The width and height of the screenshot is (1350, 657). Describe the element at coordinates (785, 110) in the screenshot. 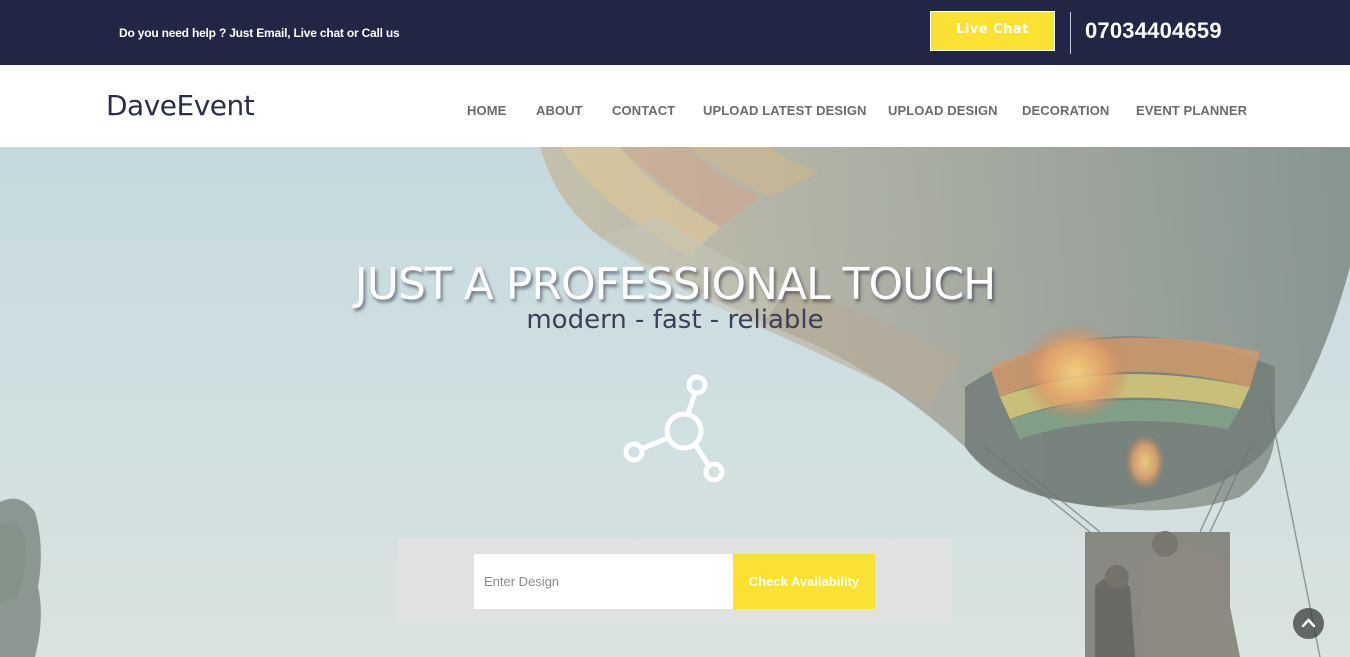

I see `nav-upload-latest-design: UPLOAD LATEST DESIGN` at that location.